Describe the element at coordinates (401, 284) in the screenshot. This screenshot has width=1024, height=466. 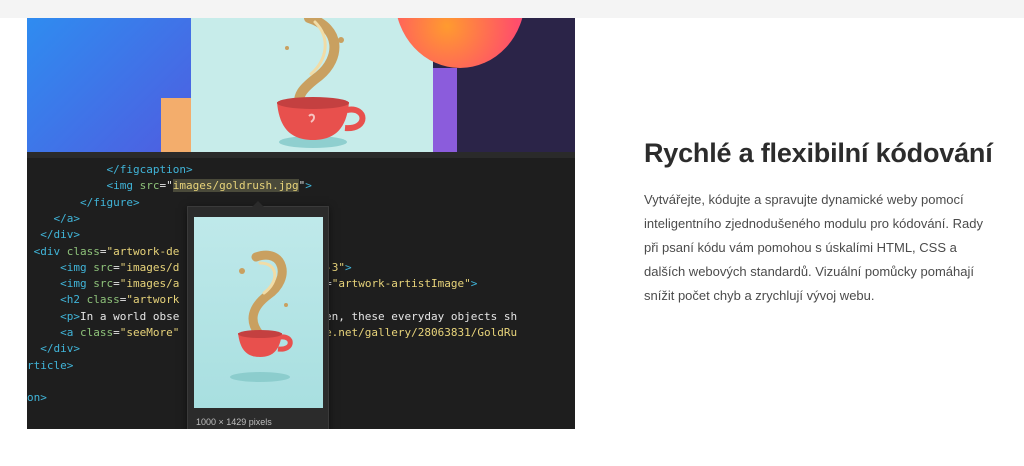
I see `code-token: "artwork-artistImage"` at that location.